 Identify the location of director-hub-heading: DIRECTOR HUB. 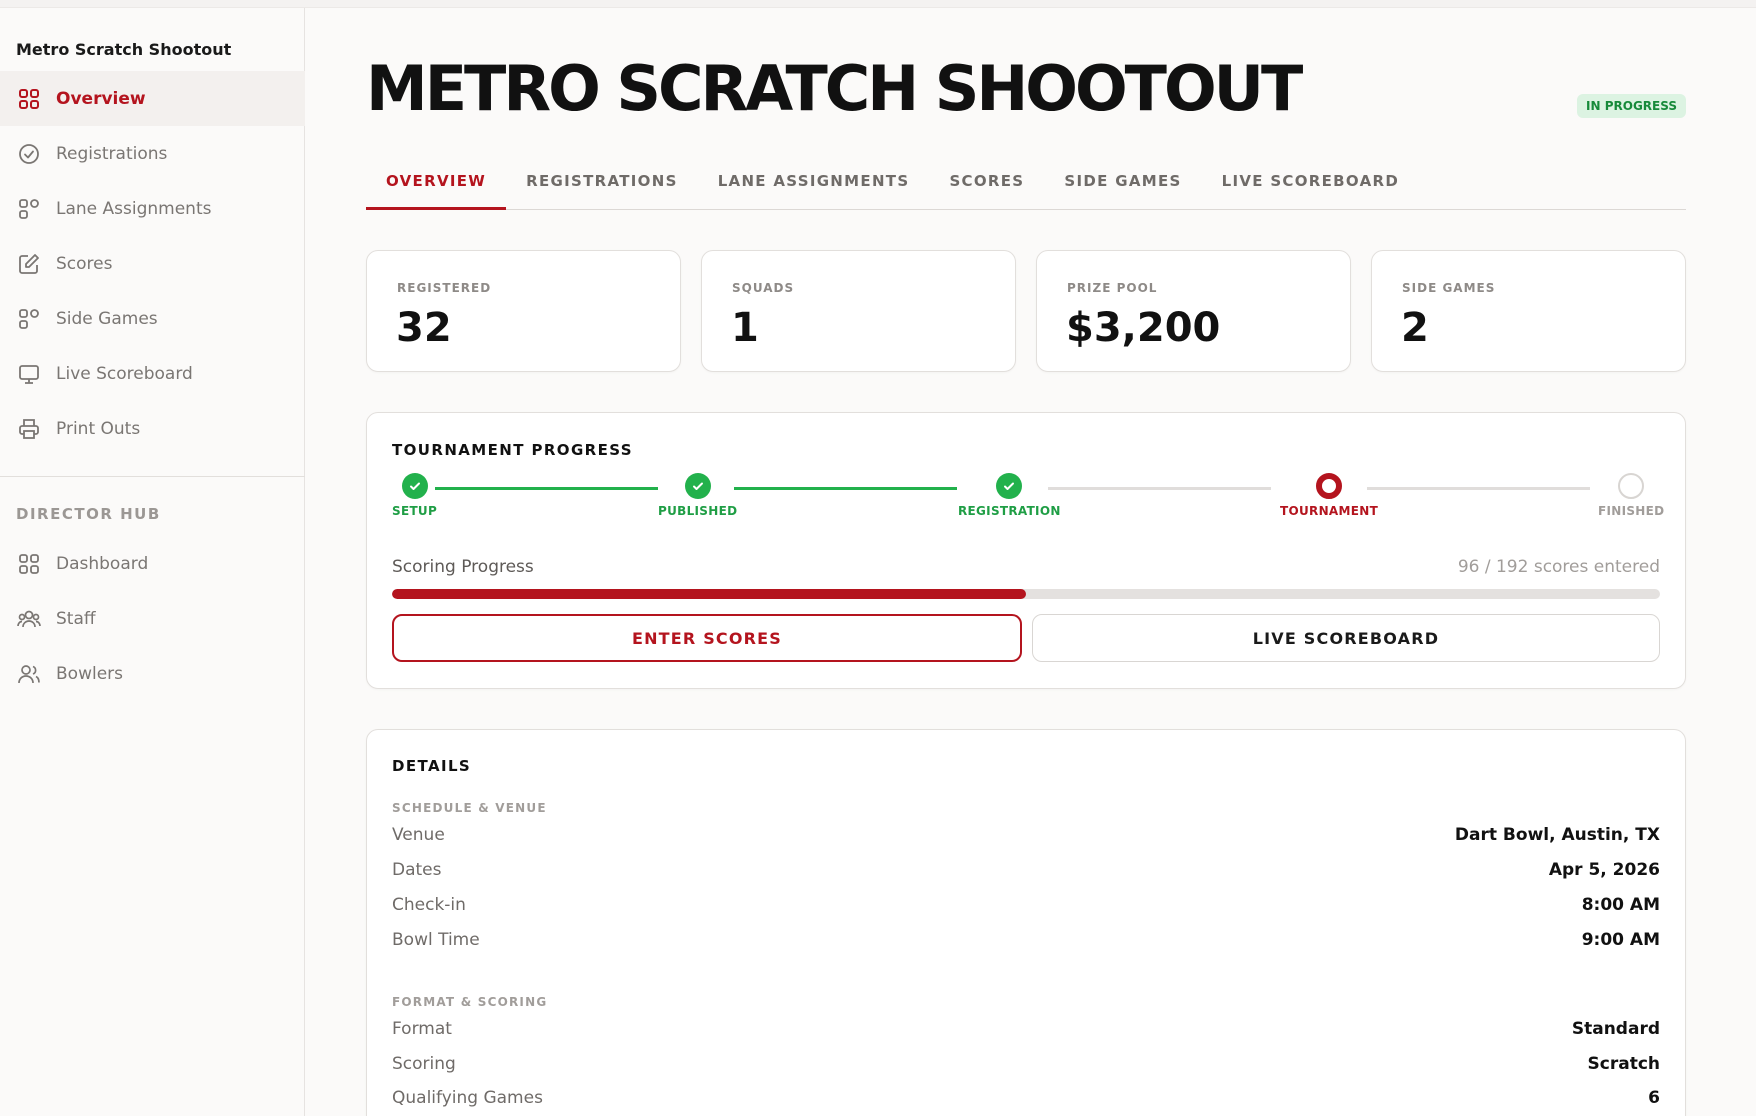
(88, 514).